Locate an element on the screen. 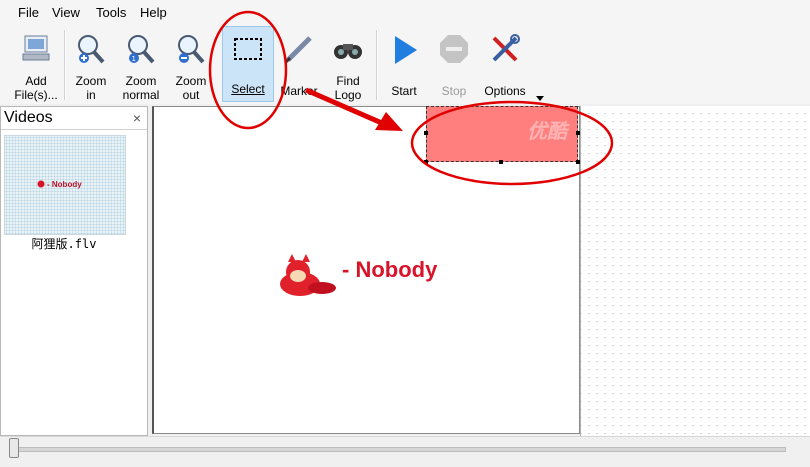 The image size is (810, 467). menu-tools: Tools is located at coordinates (111, 12).